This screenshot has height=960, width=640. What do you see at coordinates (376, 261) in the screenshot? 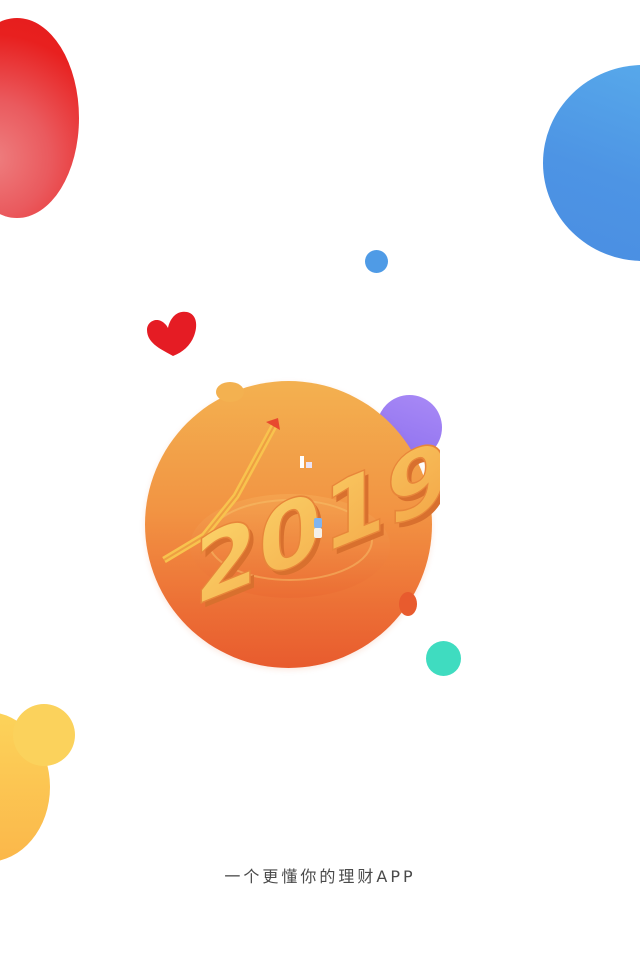
I see `small-blue-dot` at bounding box center [376, 261].